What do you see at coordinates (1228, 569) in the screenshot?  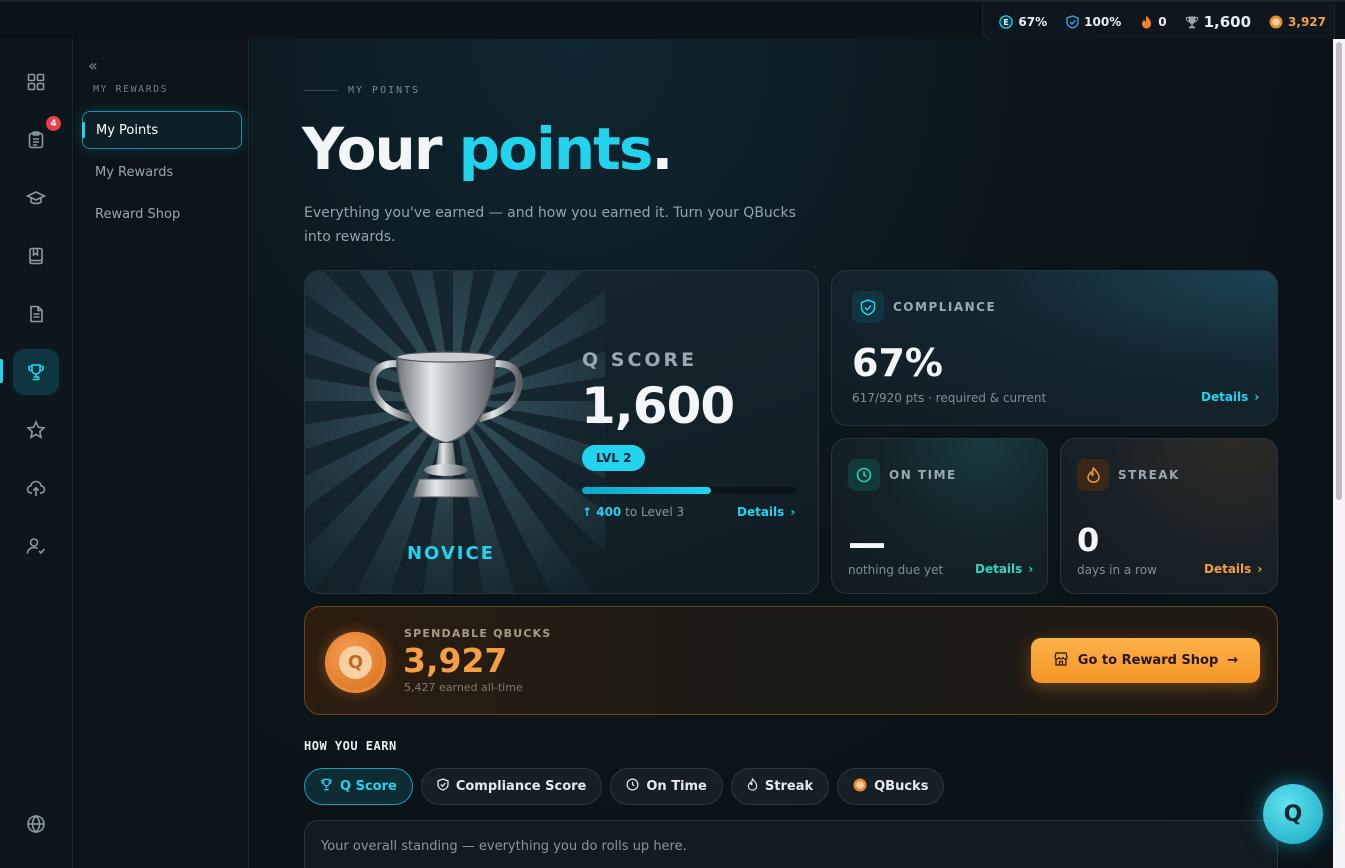 I see `streak-details-label: Details` at bounding box center [1228, 569].